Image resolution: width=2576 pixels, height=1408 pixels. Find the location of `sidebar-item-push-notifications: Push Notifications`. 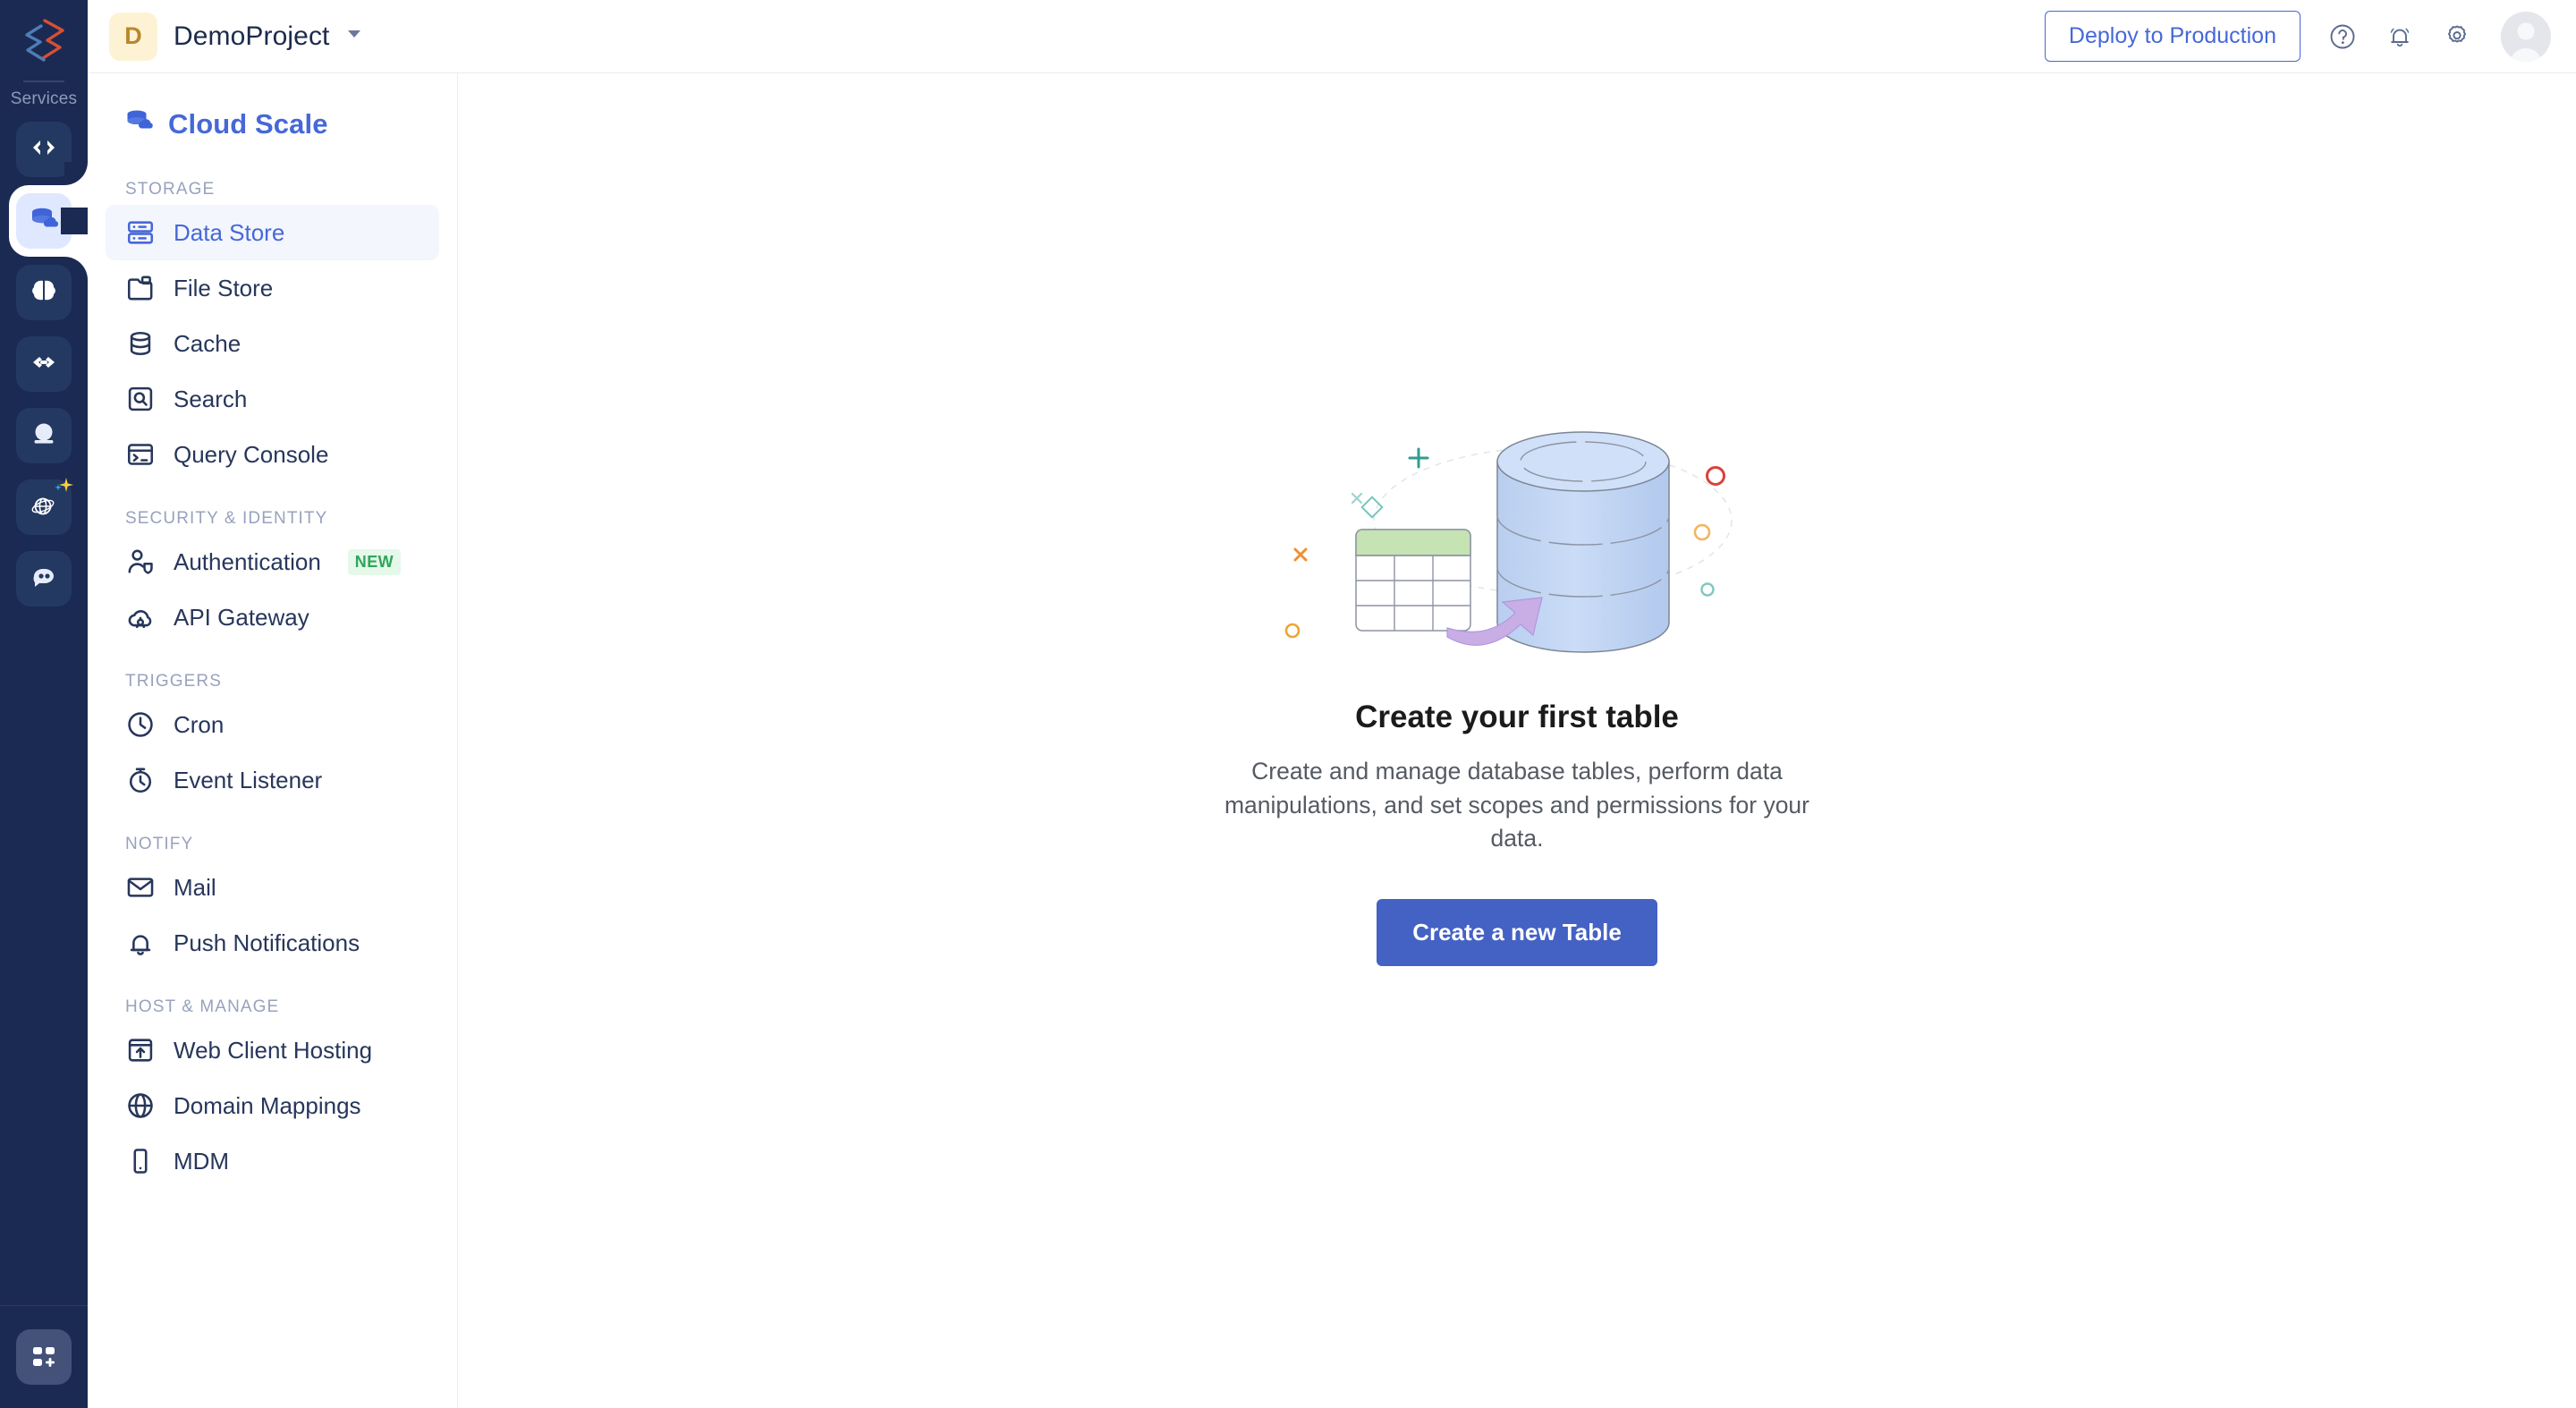

sidebar-item-push-notifications: Push Notifications is located at coordinates (272, 943).